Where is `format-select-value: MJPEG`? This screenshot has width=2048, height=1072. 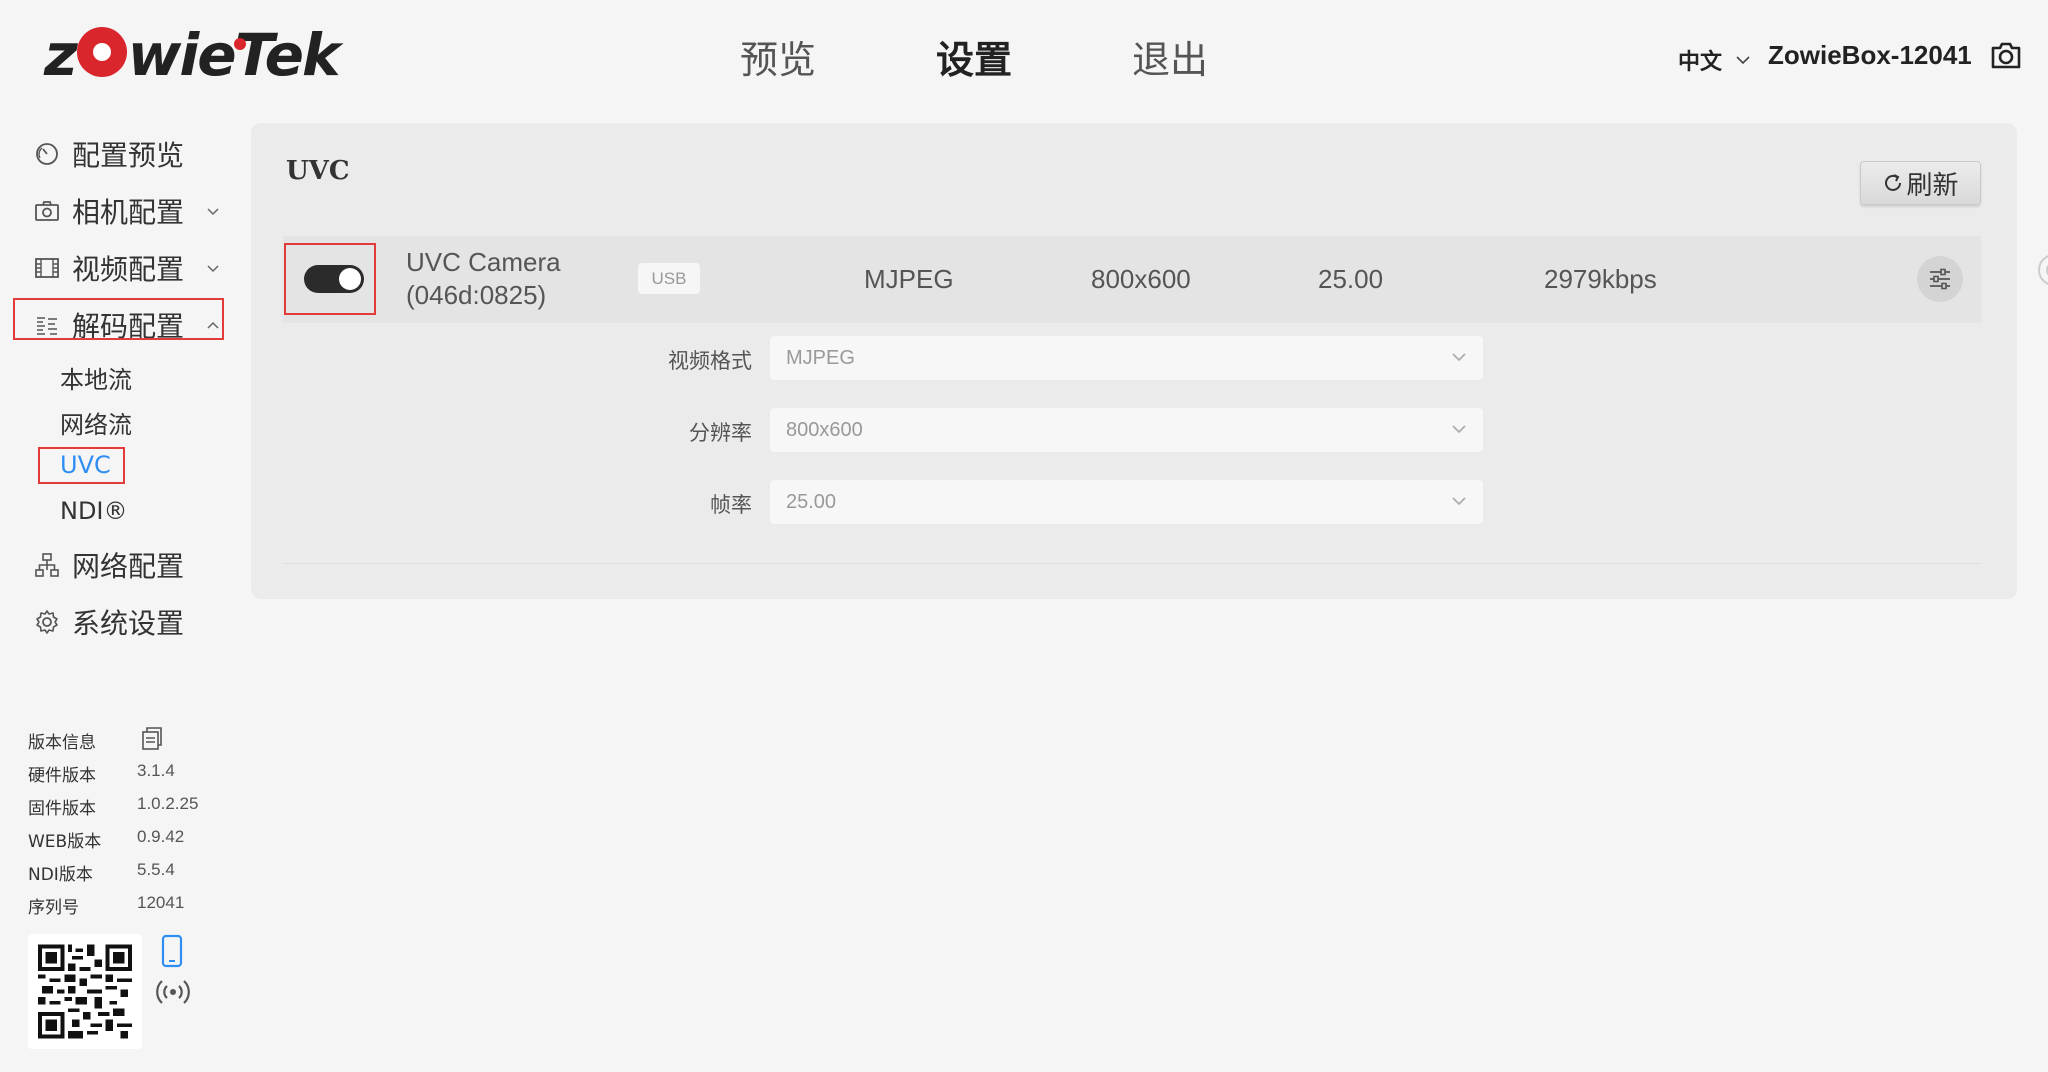 format-select-value: MJPEG is located at coordinates (820, 357).